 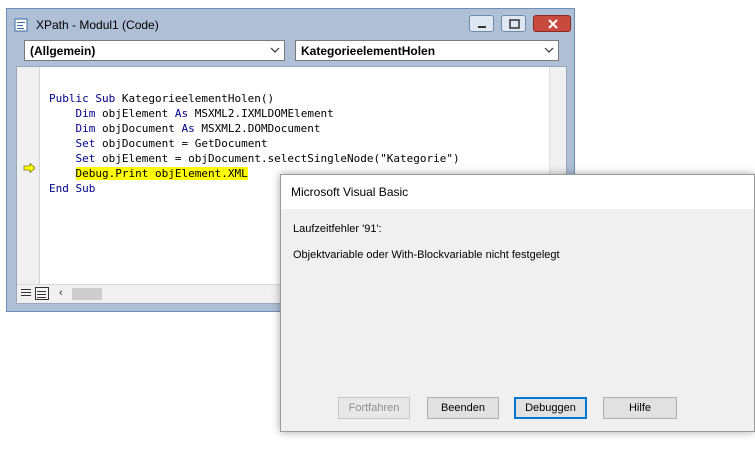 I want to click on code-token: objDocument, so click(x=138, y=128).